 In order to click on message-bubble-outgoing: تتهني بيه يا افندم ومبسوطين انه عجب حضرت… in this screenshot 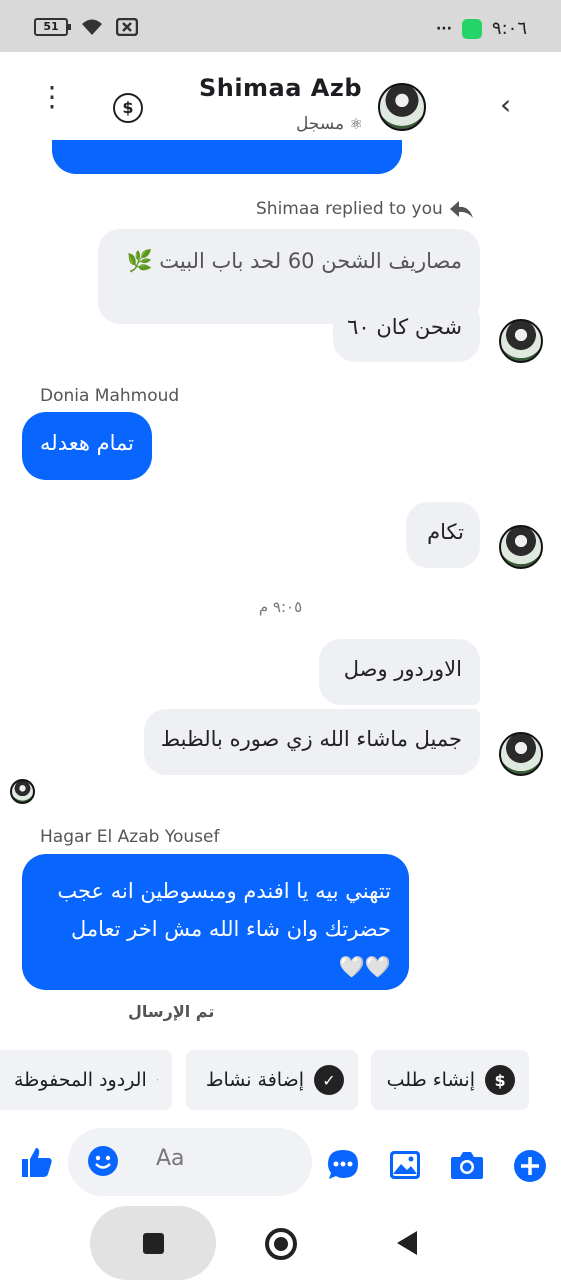, I will do `click(215, 922)`.